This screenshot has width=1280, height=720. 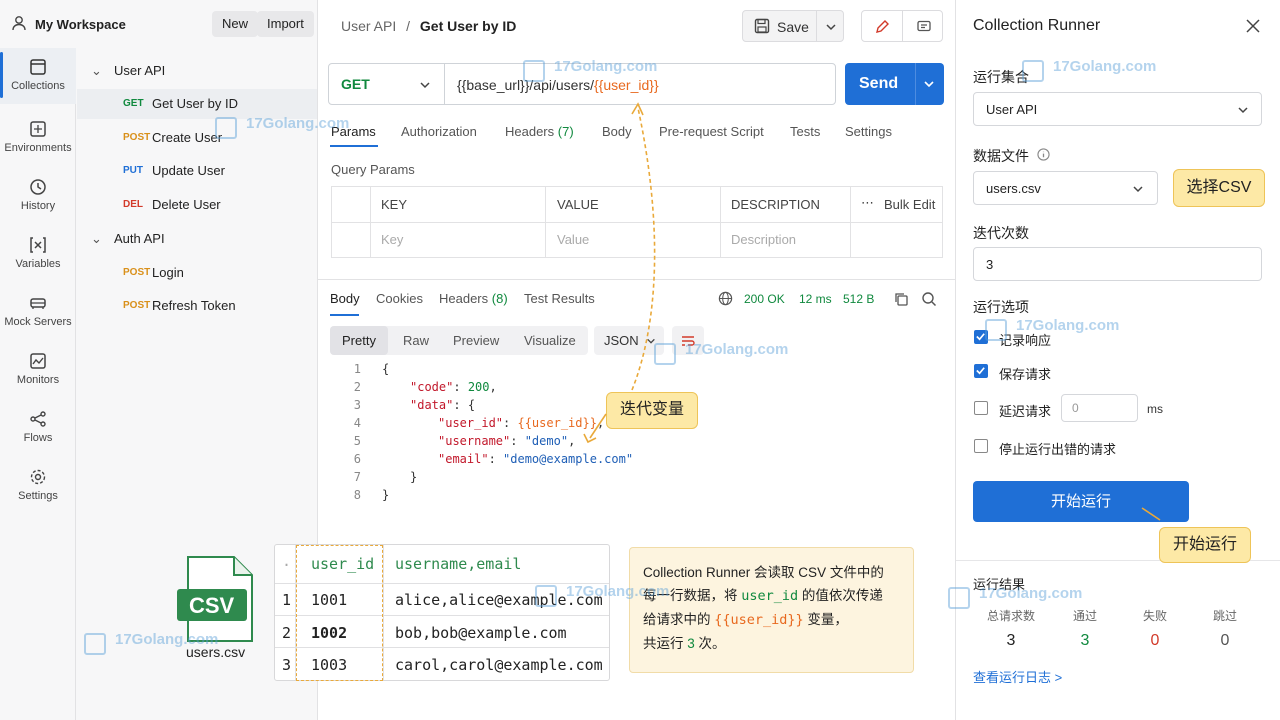 I want to click on arrowhead, so click(x=637, y=109).